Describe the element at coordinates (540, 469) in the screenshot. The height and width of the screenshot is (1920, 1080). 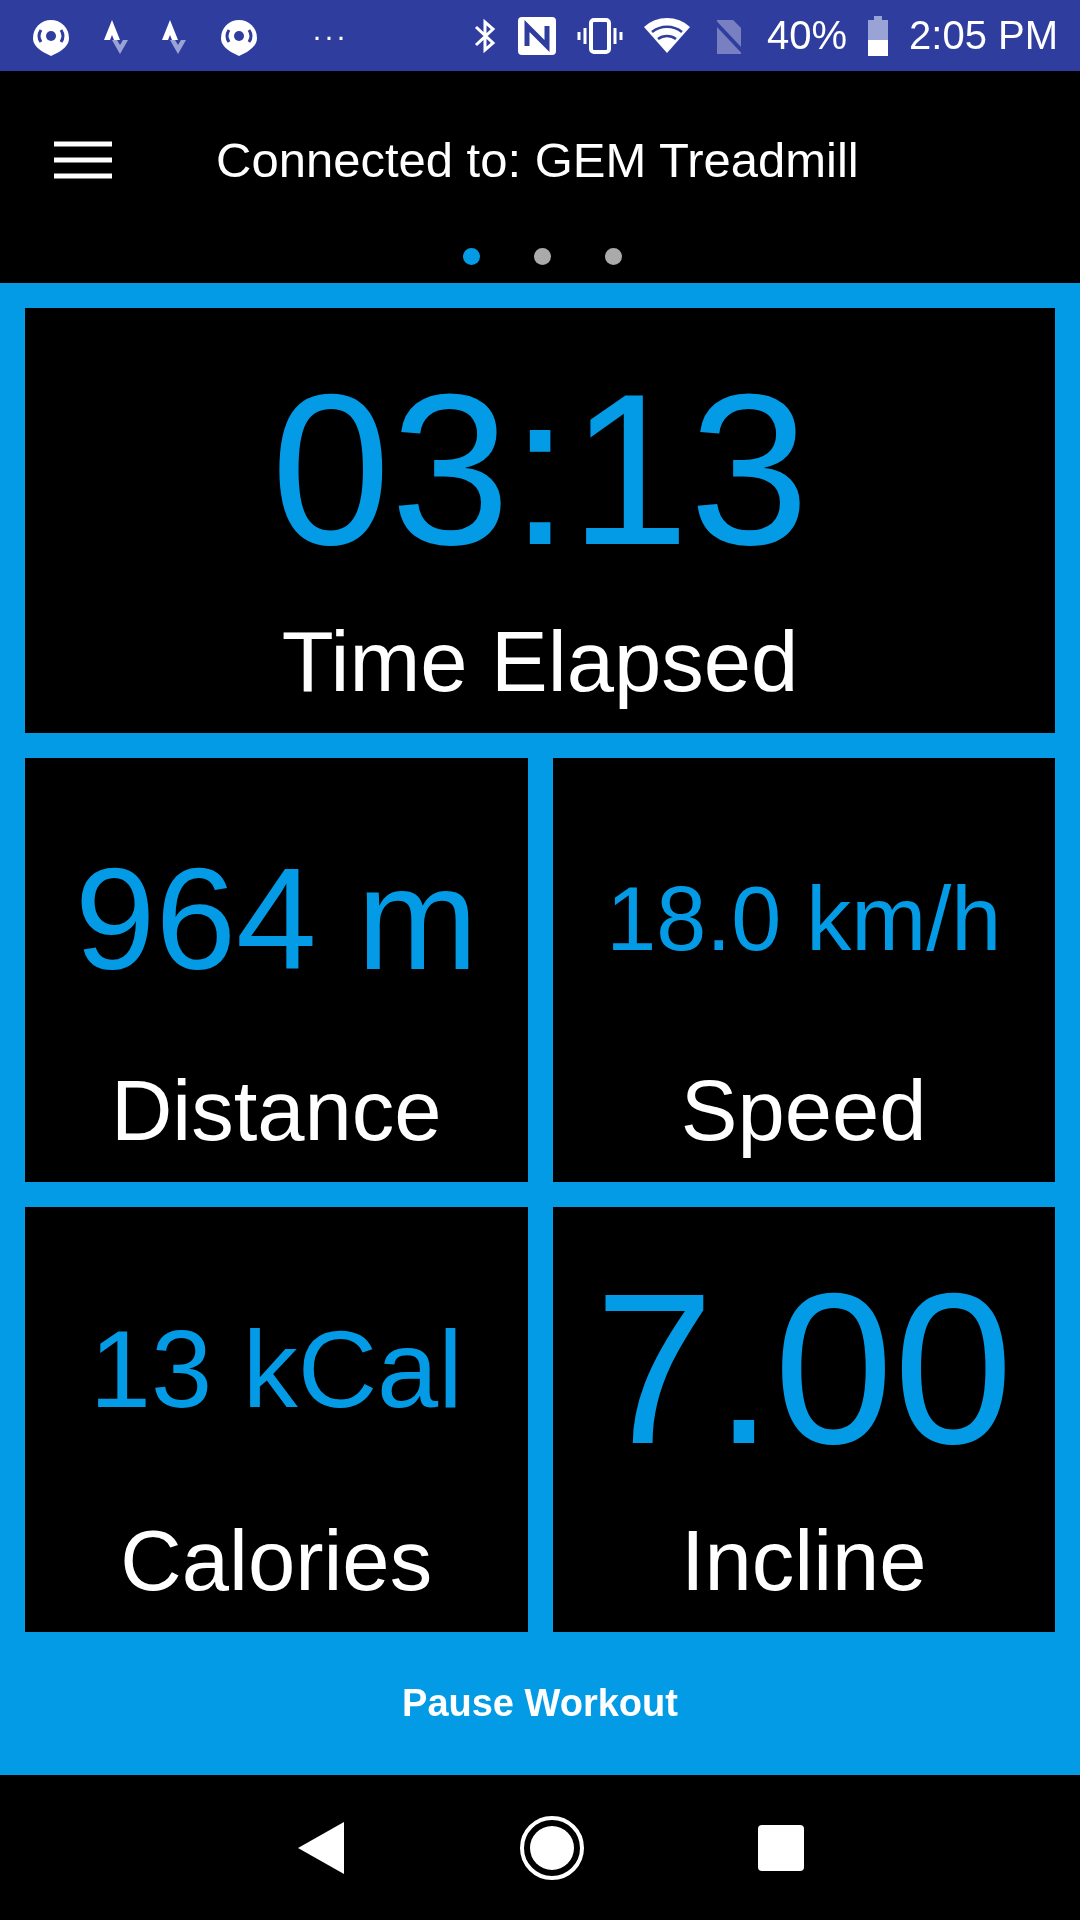
I see `metric-value: 03:13` at that location.